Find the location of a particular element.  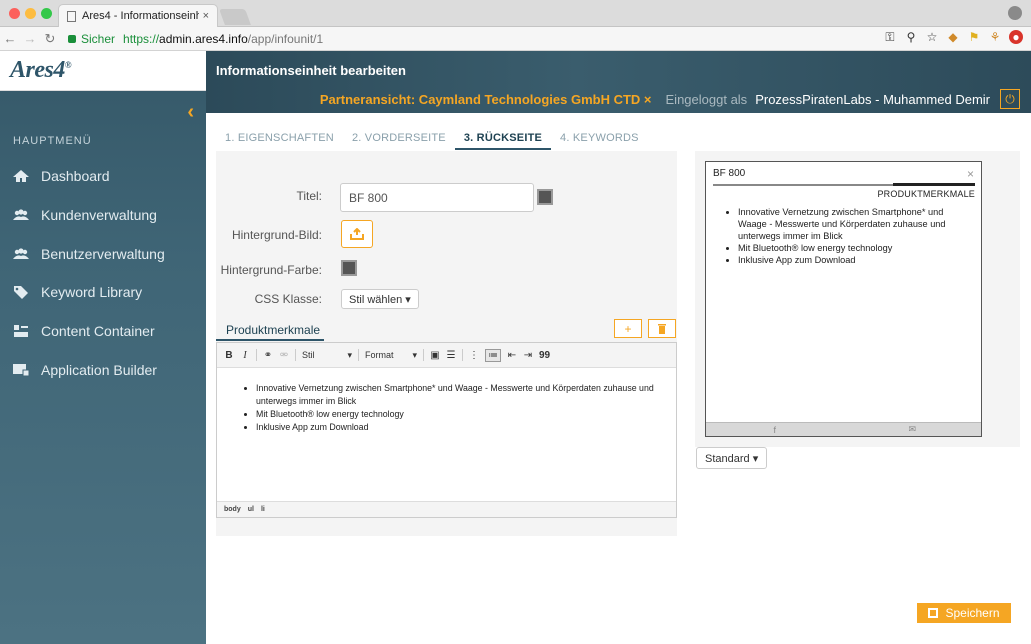

tag-icon is located at coordinates (21, 293).